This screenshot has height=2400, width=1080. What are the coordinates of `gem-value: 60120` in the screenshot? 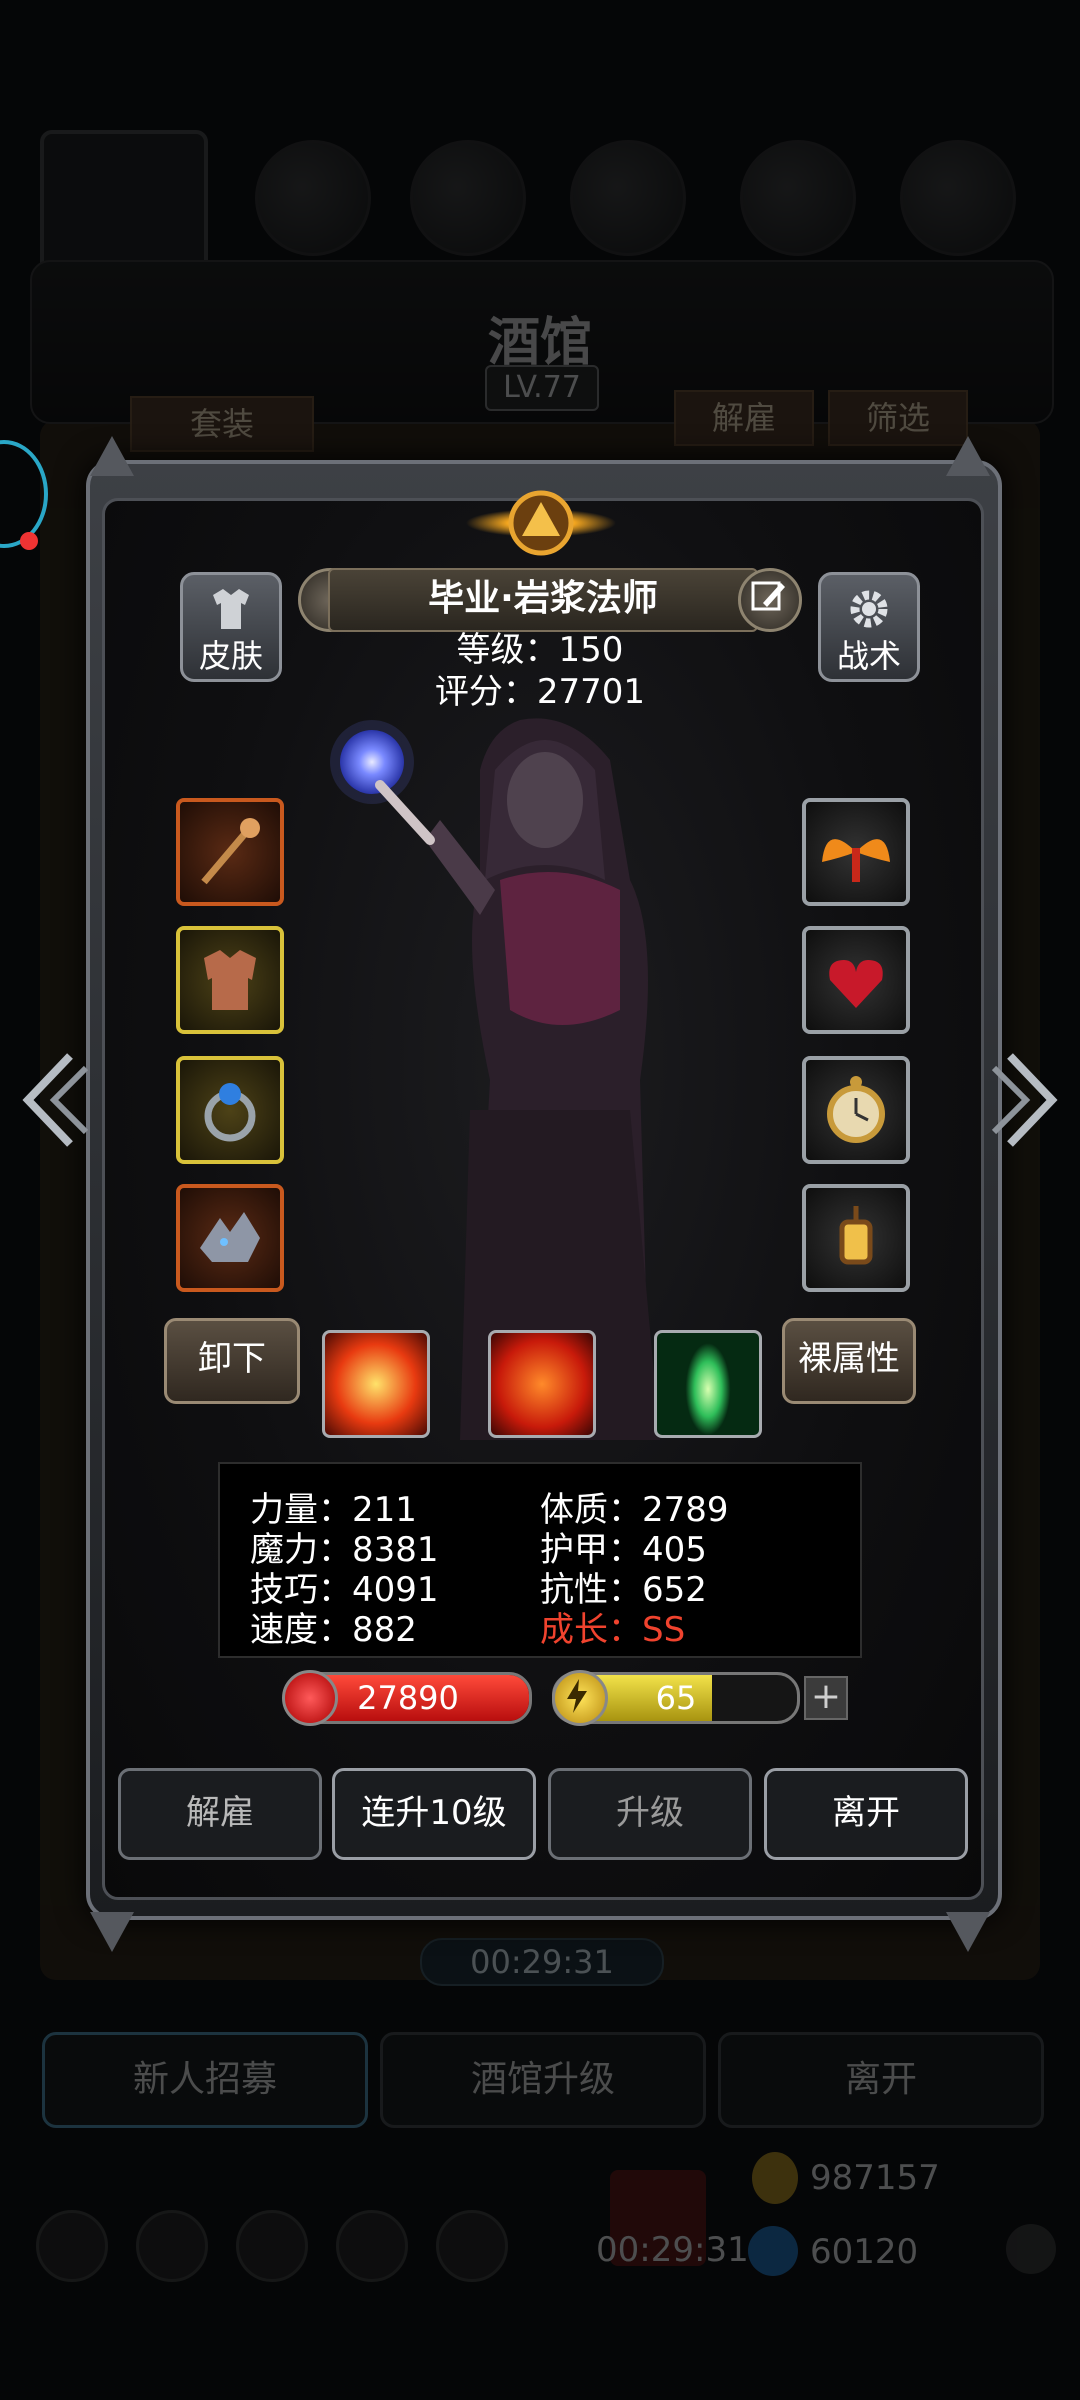 It's located at (864, 2252).